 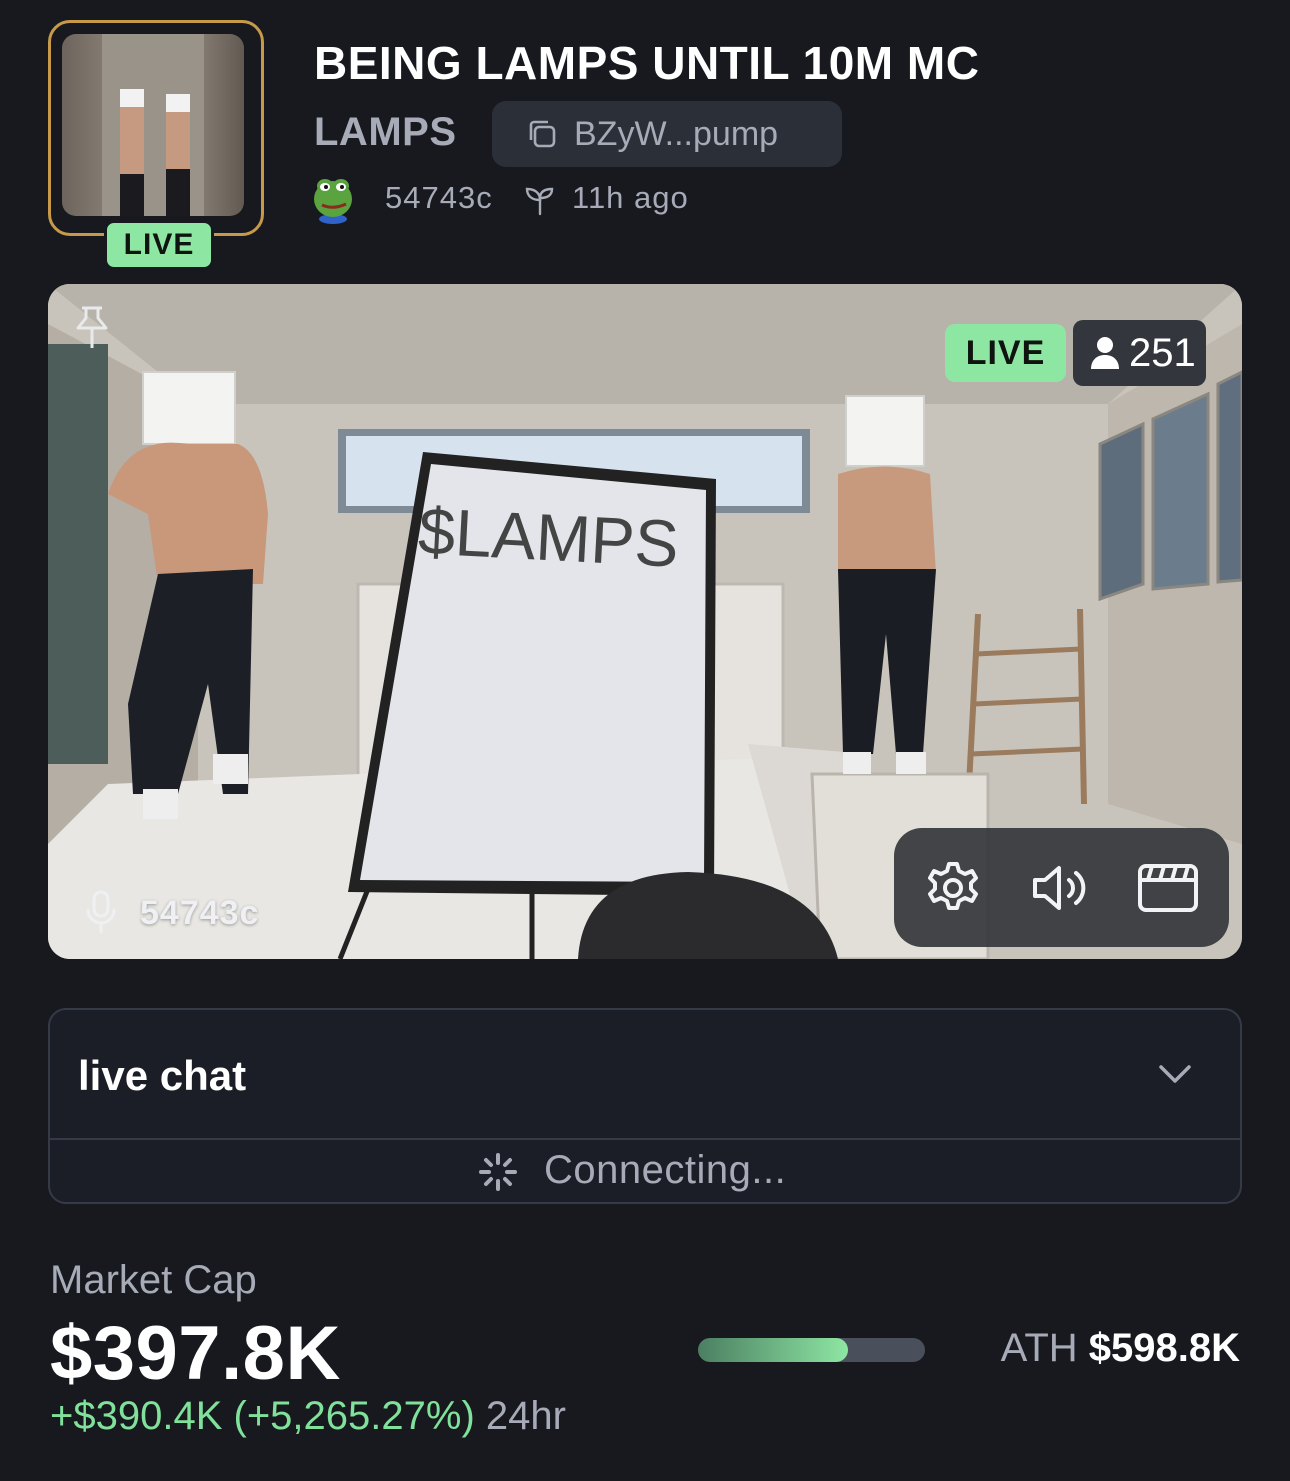 I want to click on settings-button, so click(x=953, y=888).